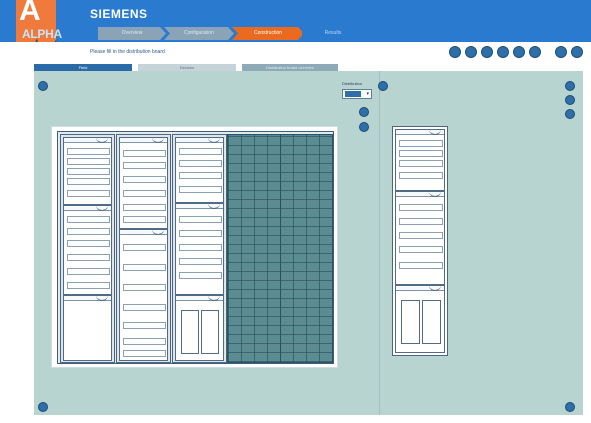 The height and width of the screenshot is (423, 591). What do you see at coordinates (353, 94) in the screenshot?
I see `distribution-selected` at bounding box center [353, 94].